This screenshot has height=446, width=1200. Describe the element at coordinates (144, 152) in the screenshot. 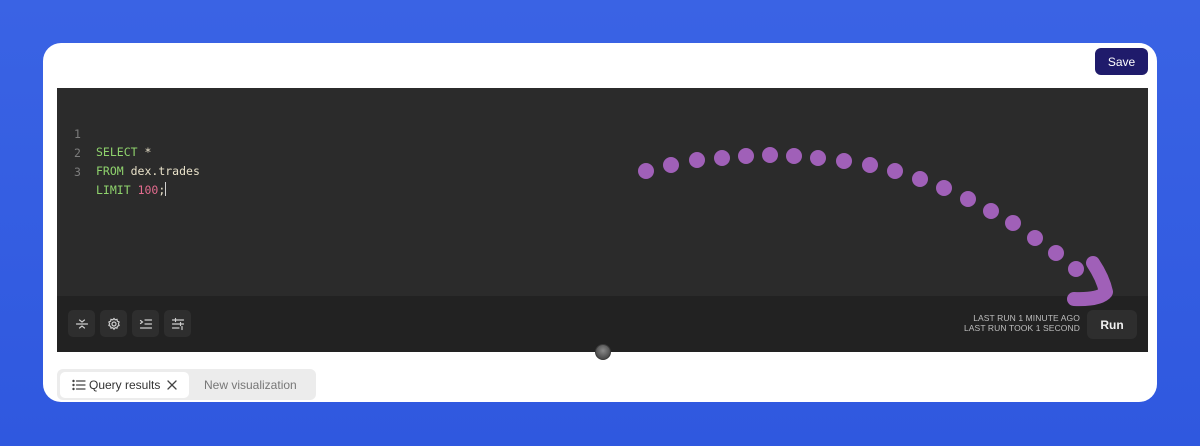

I see `sql-text: *` at that location.